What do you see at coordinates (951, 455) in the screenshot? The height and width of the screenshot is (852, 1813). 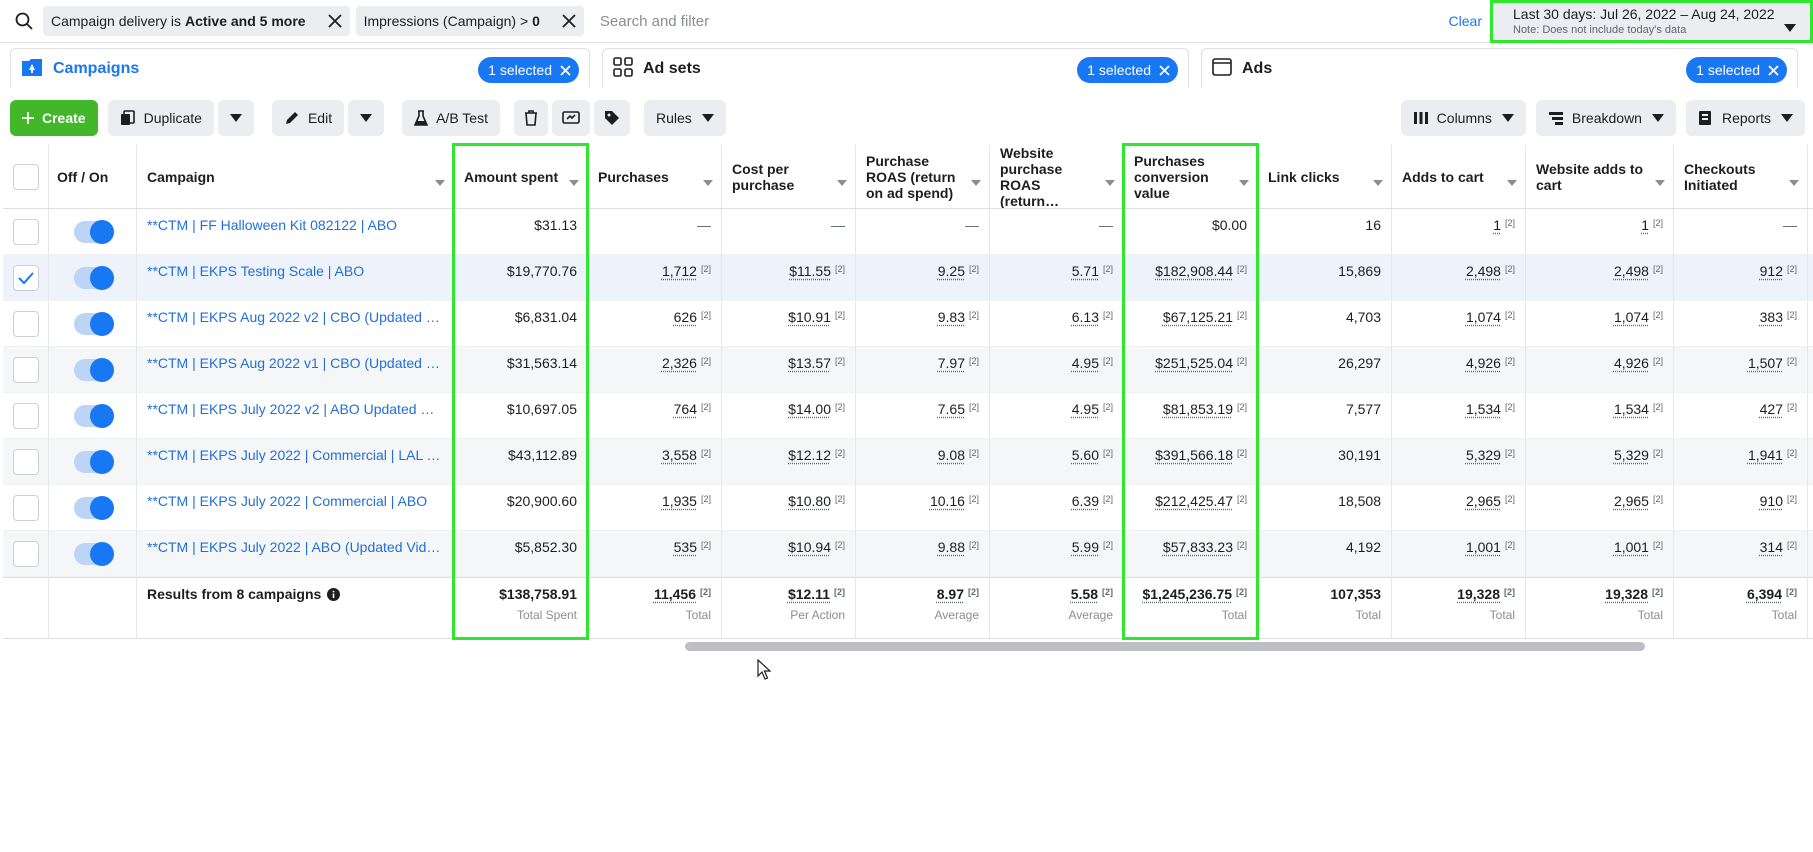 I see `metric-value: 9.08` at bounding box center [951, 455].